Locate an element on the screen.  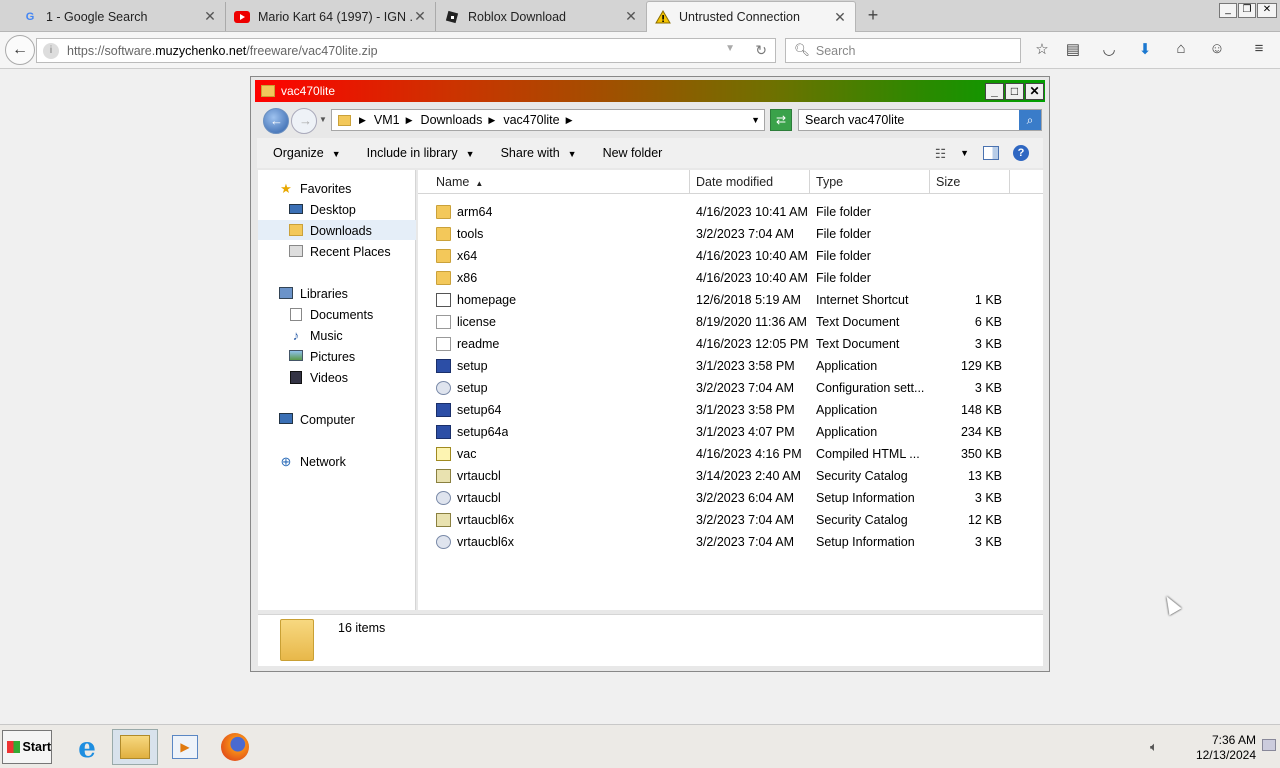
chat-icon: ☺ is located at coordinates (1217, 51).